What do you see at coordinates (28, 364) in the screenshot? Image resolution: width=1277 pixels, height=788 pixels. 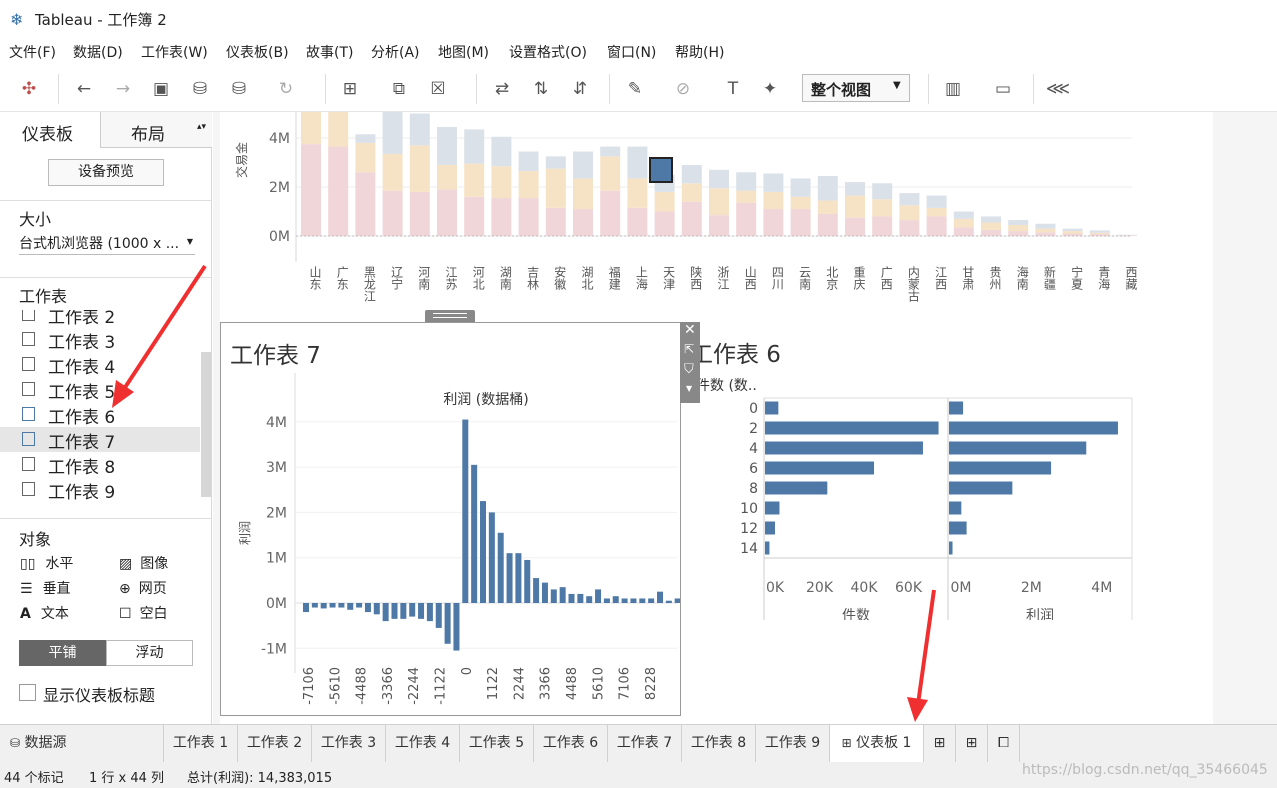 I see `sheet-icon` at bounding box center [28, 364].